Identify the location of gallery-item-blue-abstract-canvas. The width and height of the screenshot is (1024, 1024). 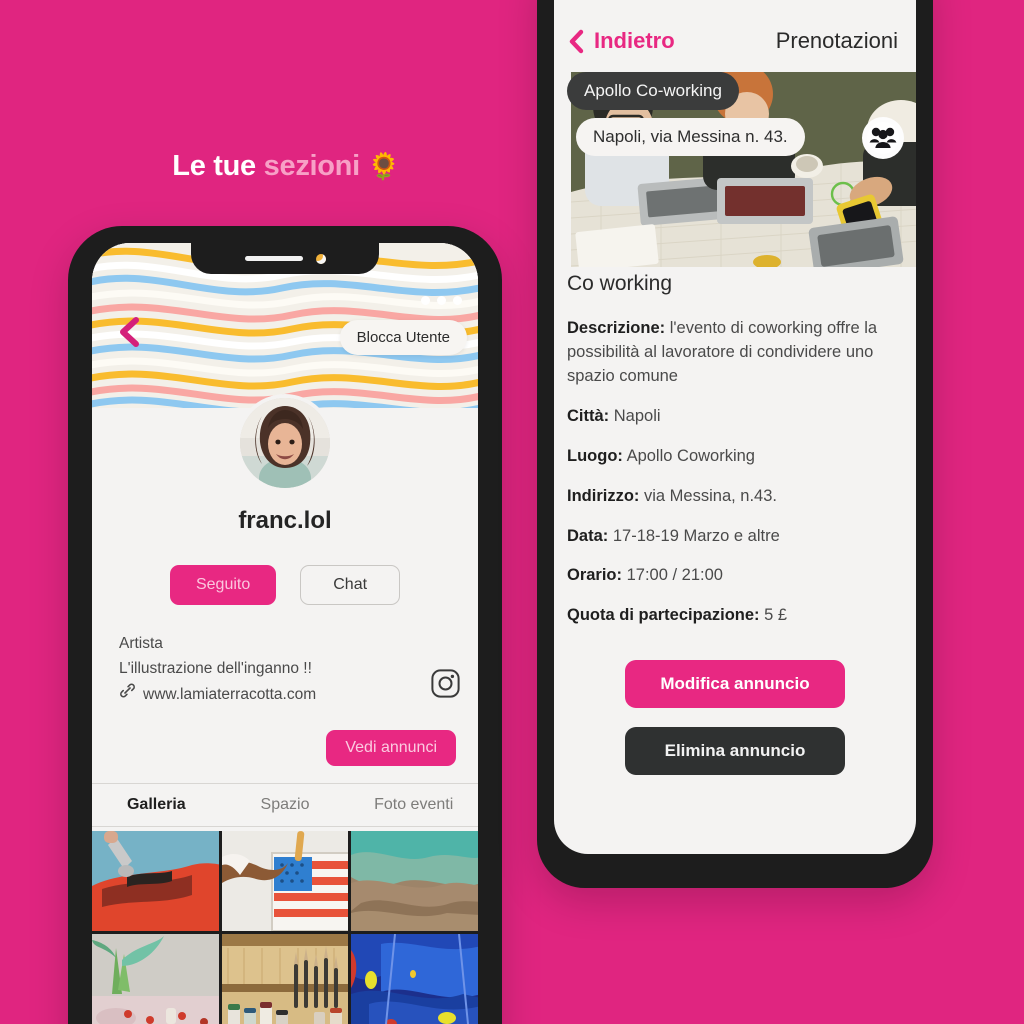
(414, 979).